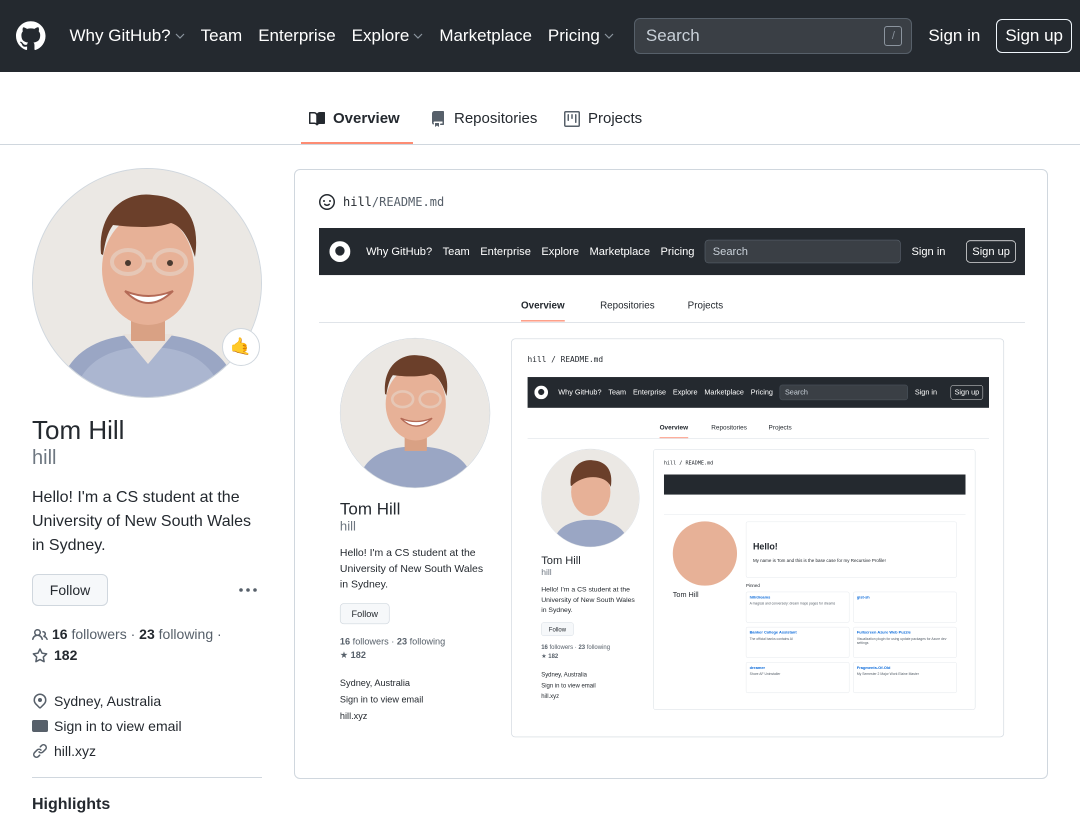 The image size is (1080, 814). Describe the element at coordinates (148, 750) in the screenshot. I see `website-item: hill.xyz` at that location.